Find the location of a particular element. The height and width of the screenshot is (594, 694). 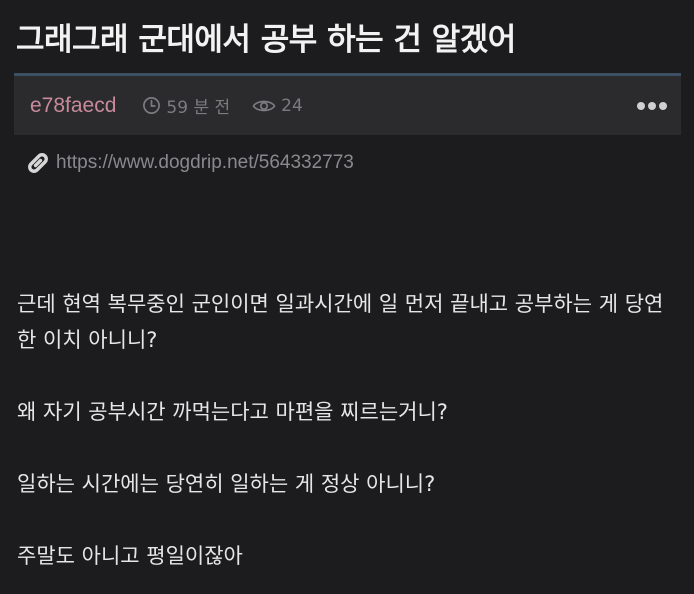

more-dots-icon is located at coordinates (652, 105).